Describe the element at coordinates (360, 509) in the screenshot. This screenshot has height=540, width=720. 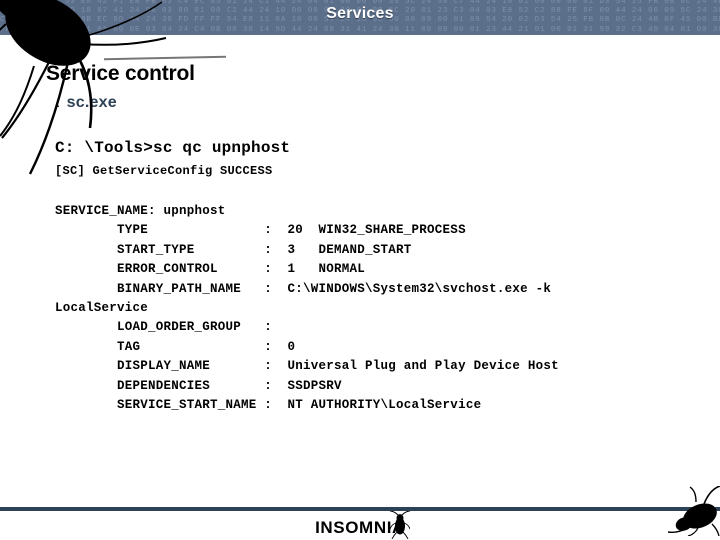
I see `footer-divider` at that location.